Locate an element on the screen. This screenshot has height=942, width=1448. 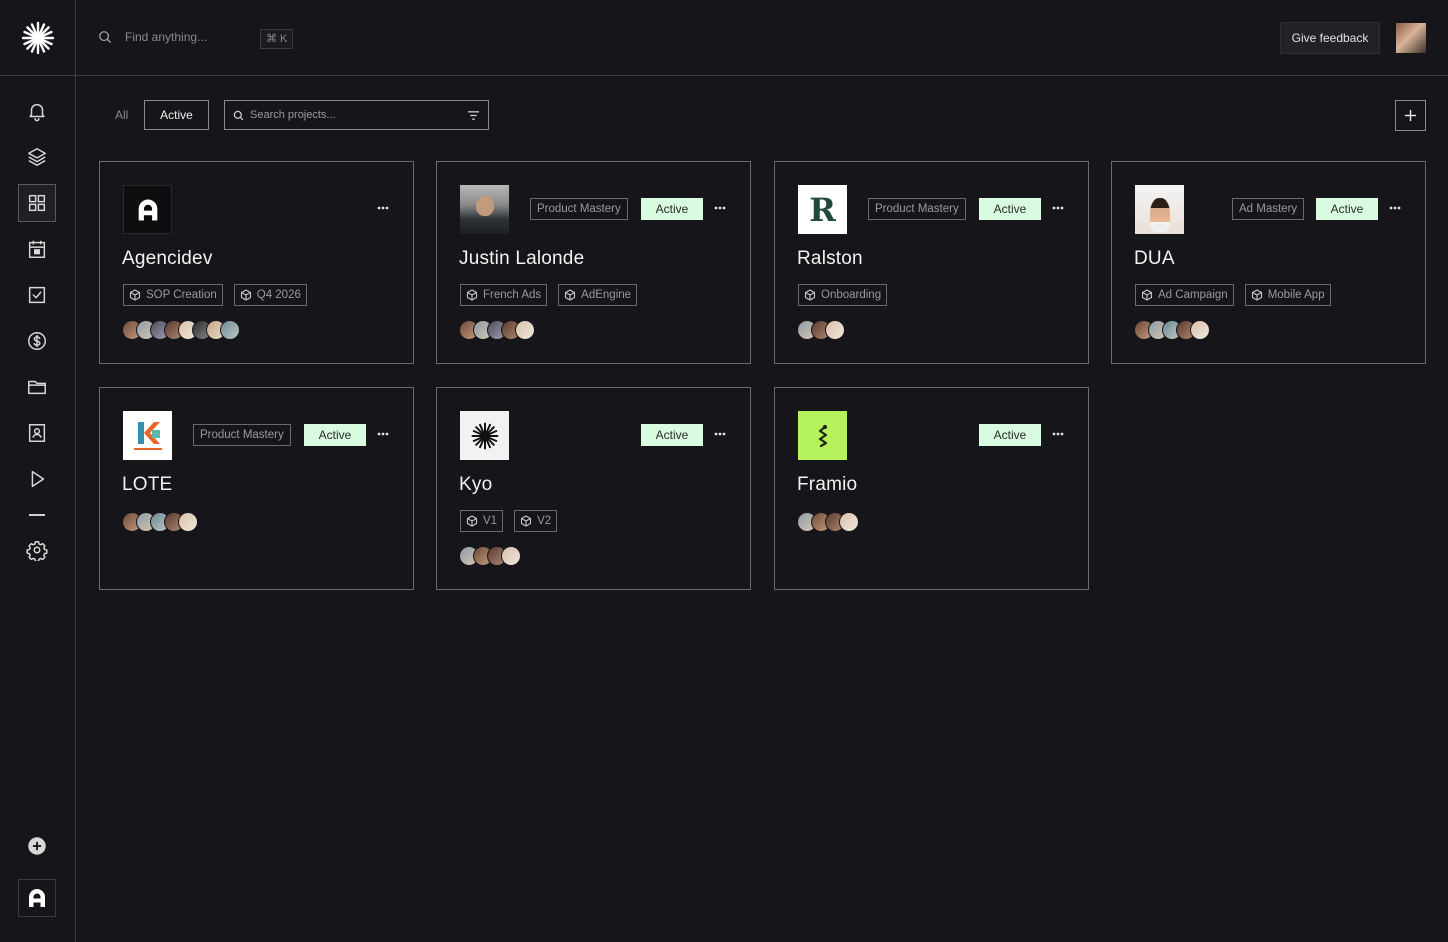
project-tags: SOP Creation Q4 2026 is located at coordinates (215, 295).